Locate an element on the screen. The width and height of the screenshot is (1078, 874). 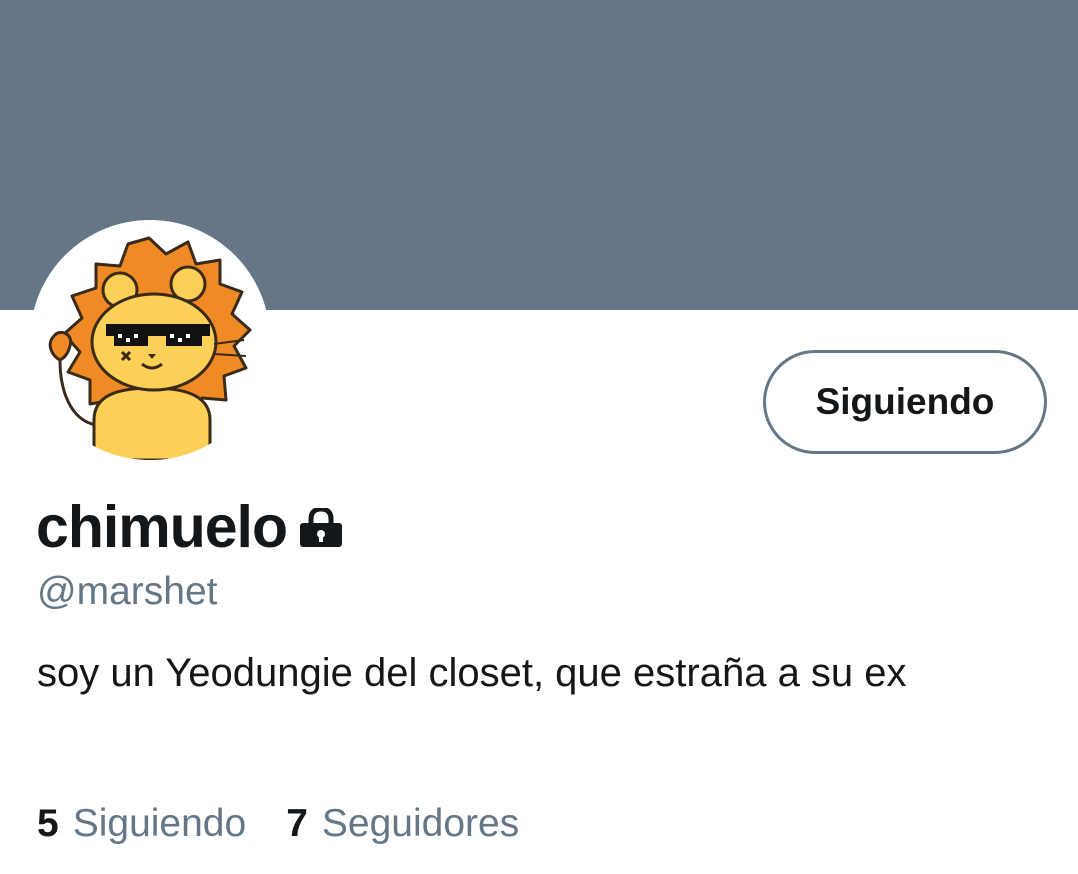
following-label: Siguiendo is located at coordinates (159, 823).